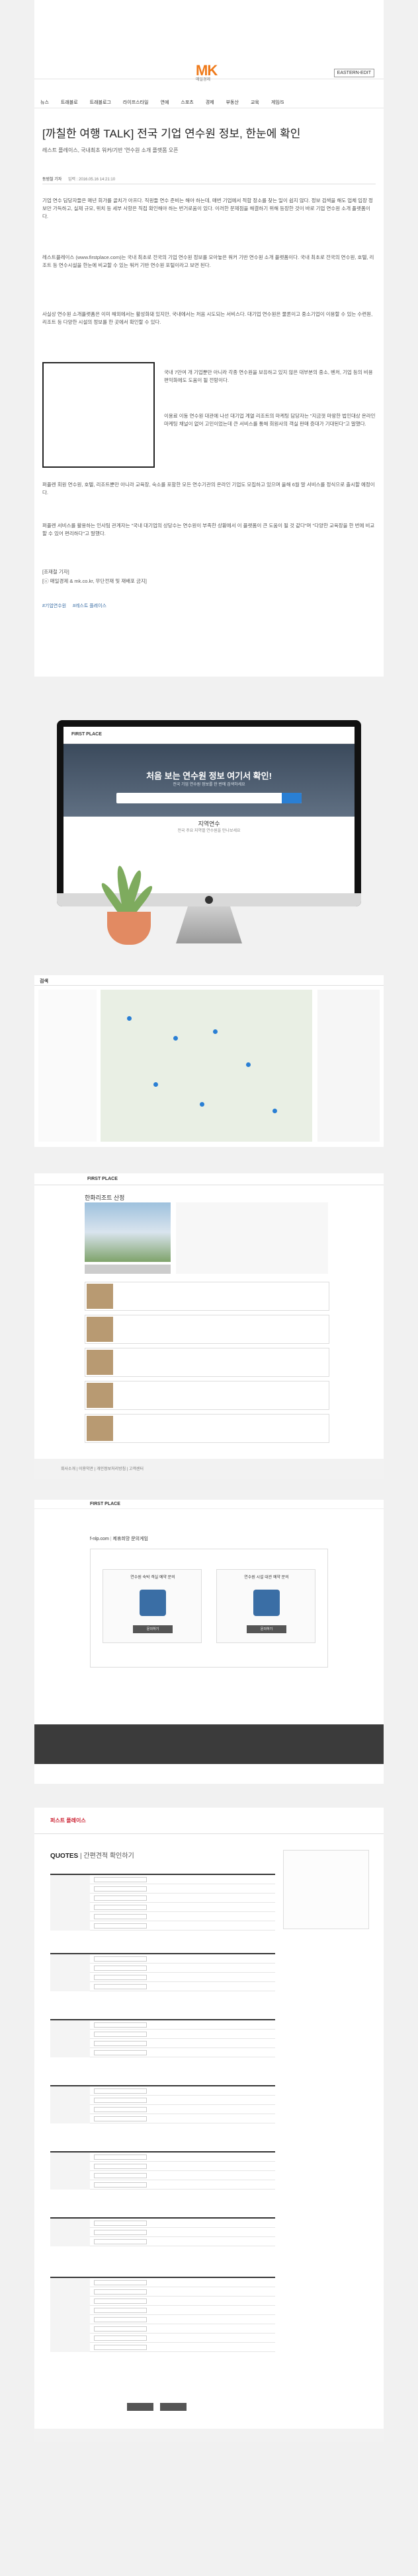  Describe the element at coordinates (105, 1198) in the screenshot. I see `facility-title: 한화리조트 산정` at that location.